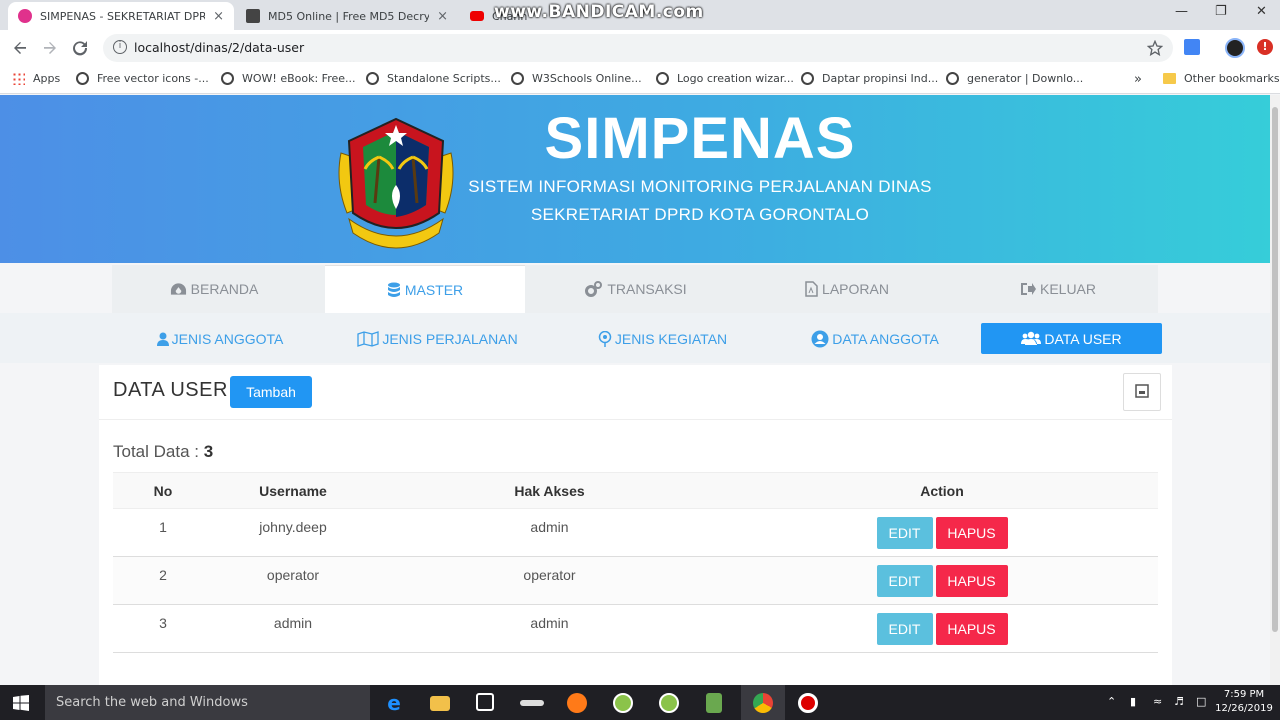 The image size is (1280, 720). What do you see at coordinates (714, 703) in the screenshot?
I see `notepad-icon` at bounding box center [714, 703].